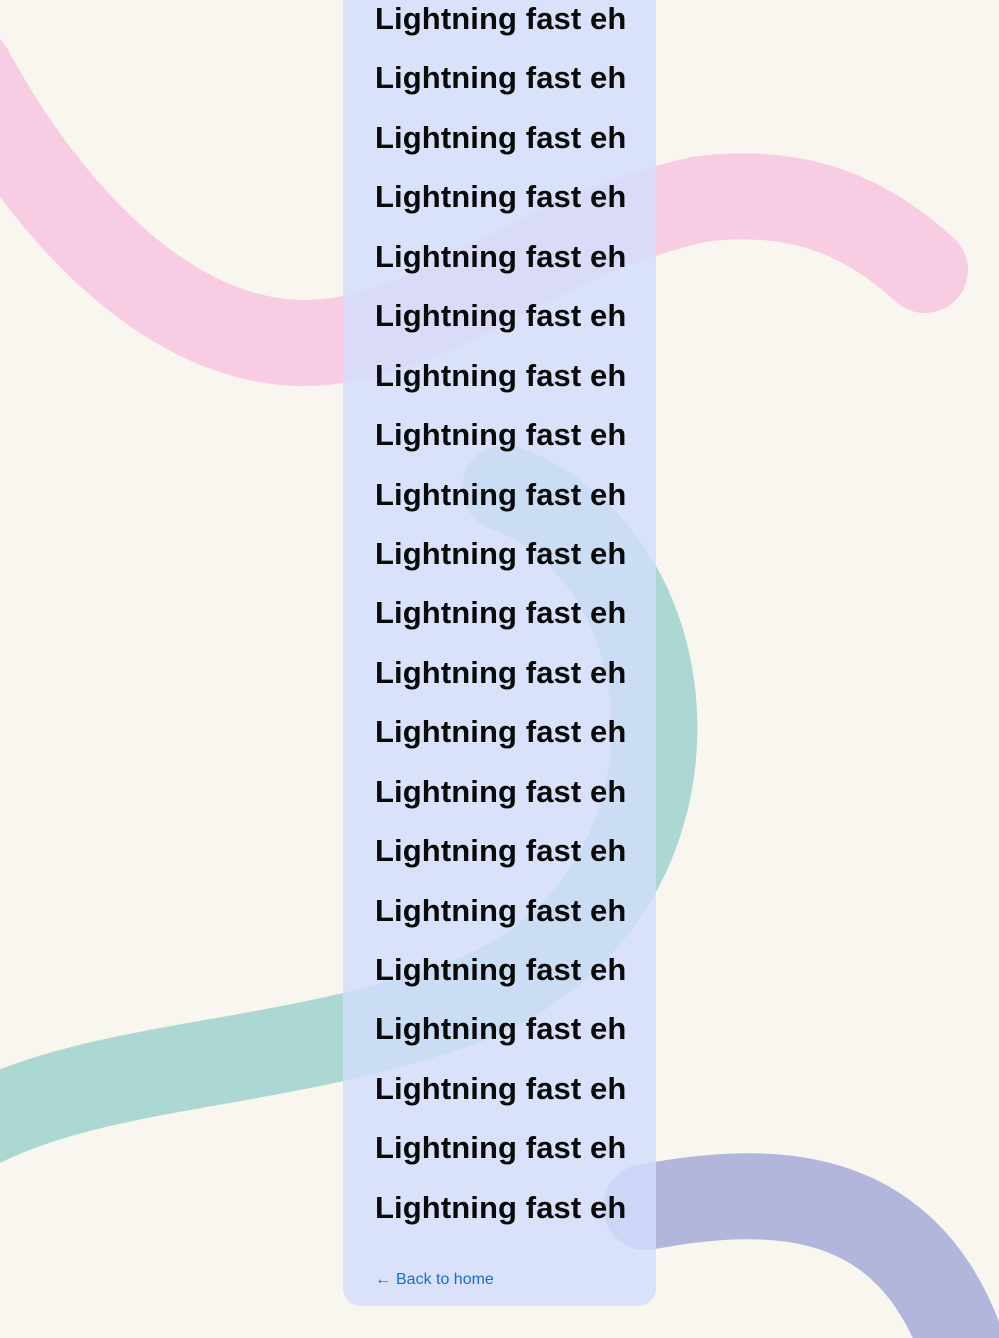 This screenshot has width=999, height=1338. I want to click on back-to-home-label: Back to home, so click(445, 1279).